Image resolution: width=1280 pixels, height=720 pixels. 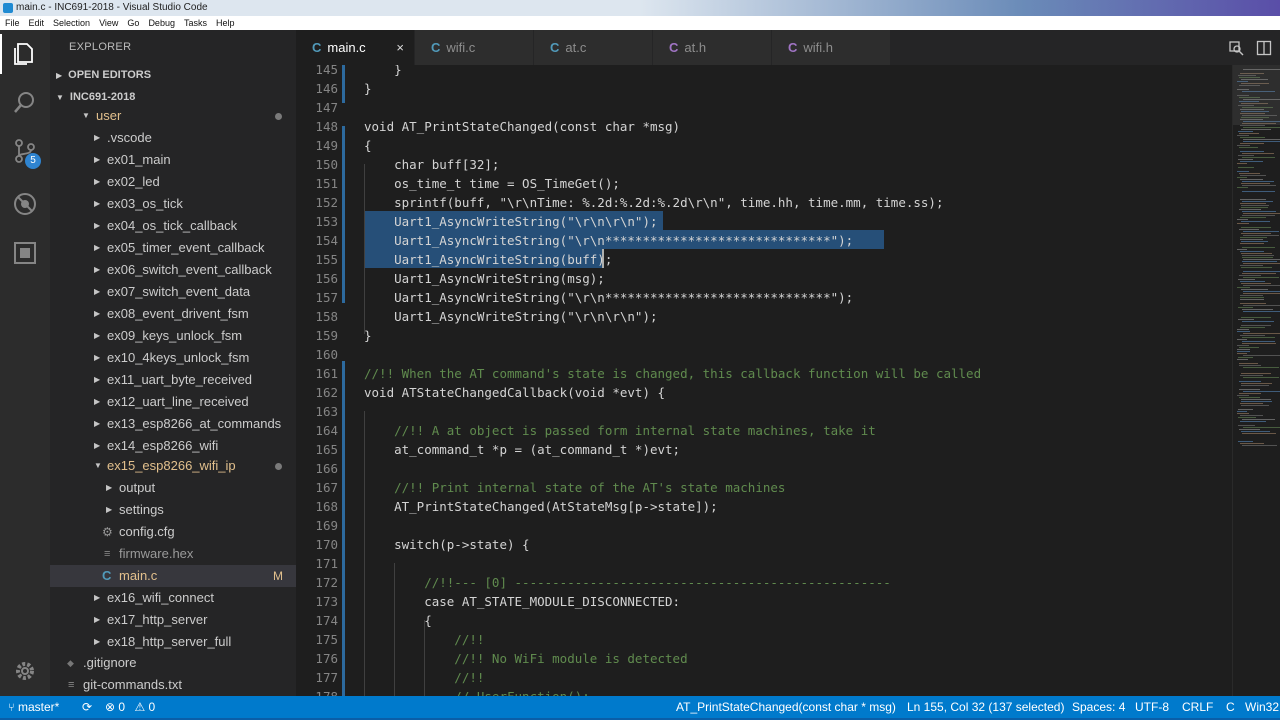 What do you see at coordinates (1256, 380) in the screenshot?
I see `minimap` at bounding box center [1256, 380].